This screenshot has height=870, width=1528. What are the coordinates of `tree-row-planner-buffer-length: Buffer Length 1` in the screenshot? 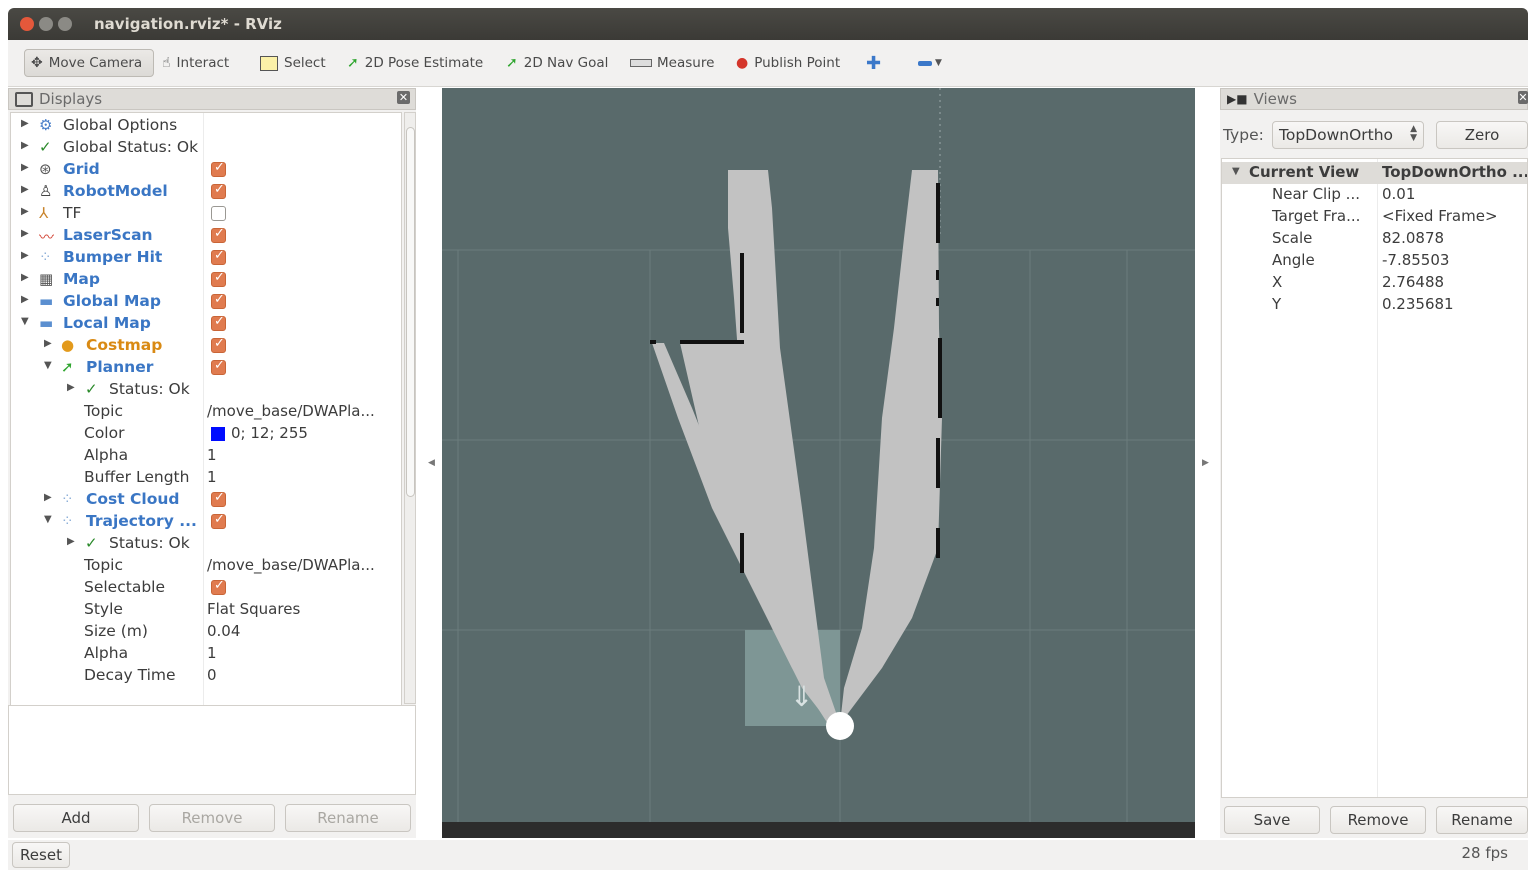 It's located at (206, 478).